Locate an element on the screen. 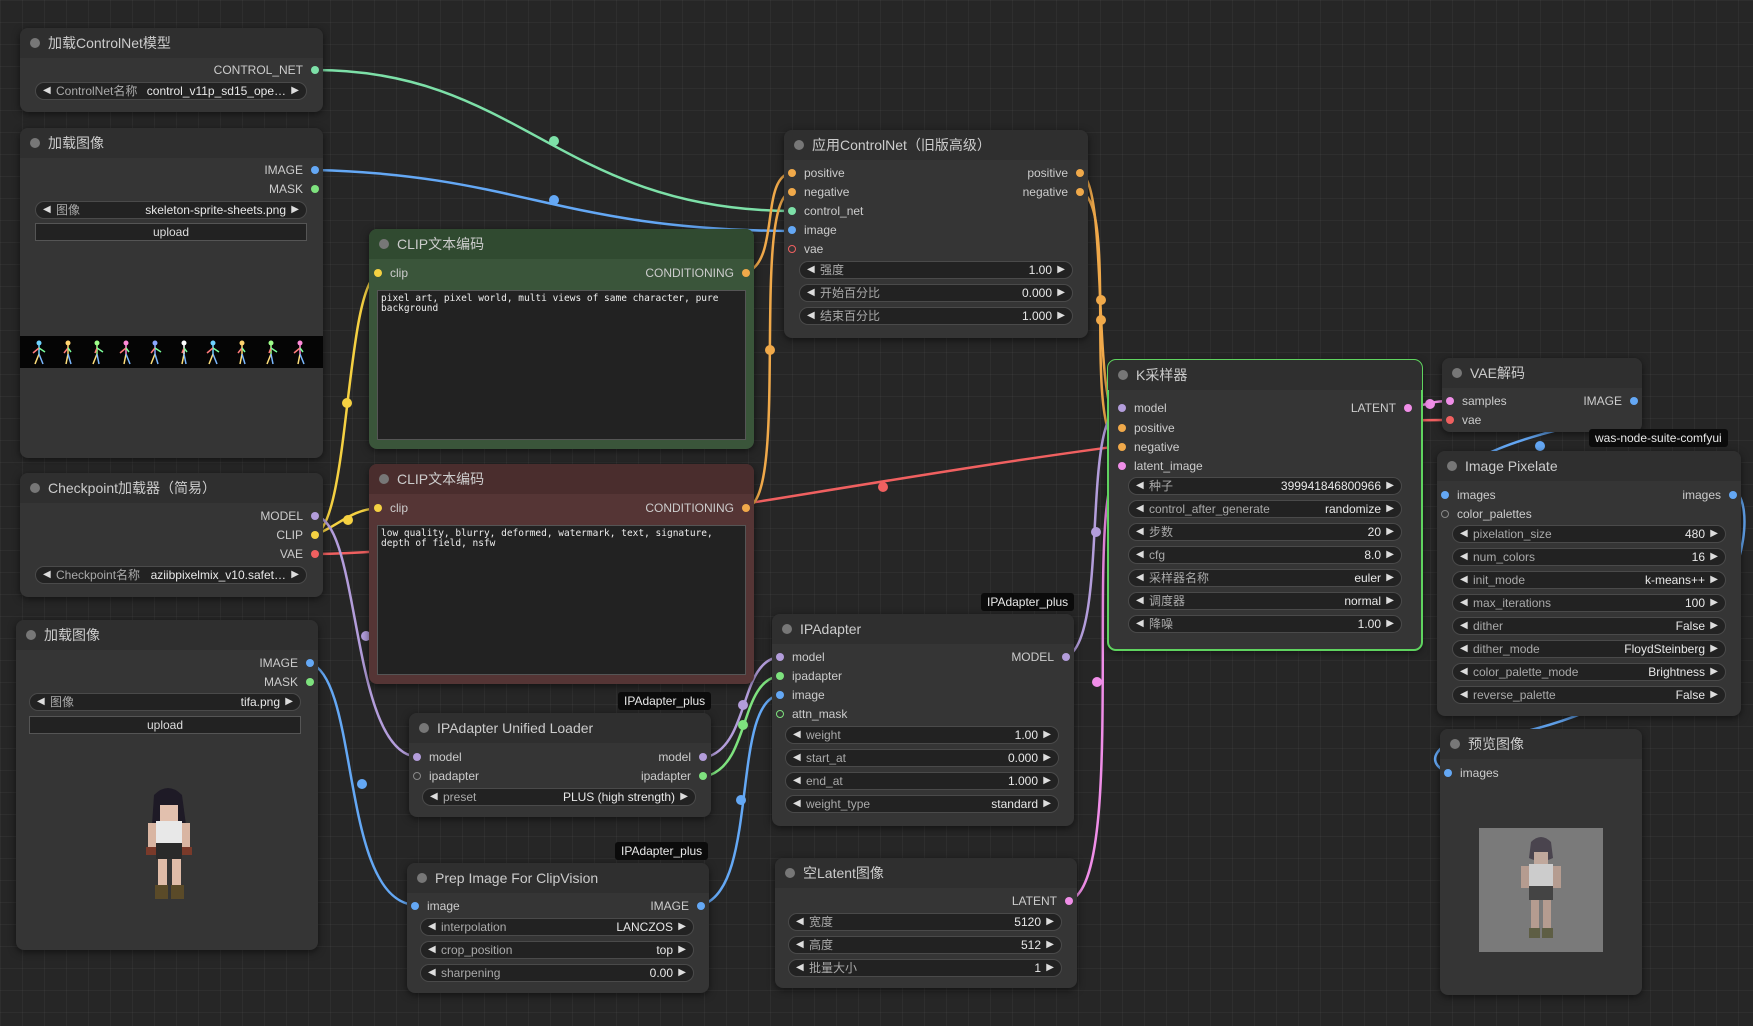 The height and width of the screenshot is (1026, 1753). num-colors-widget: ◀ num_colors 16 ▶ is located at coordinates (1589, 557).